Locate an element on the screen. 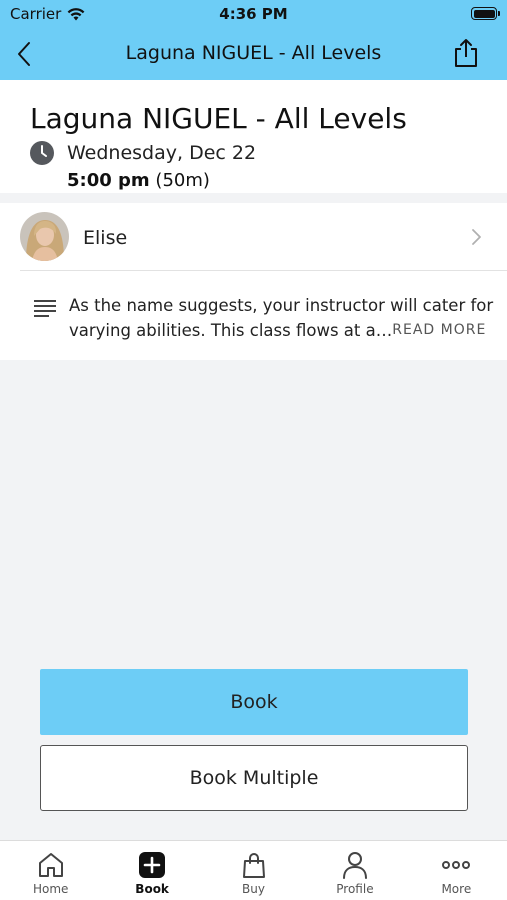 The image size is (507, 900). chevron-left-icon is located at coordinates (24, 54).